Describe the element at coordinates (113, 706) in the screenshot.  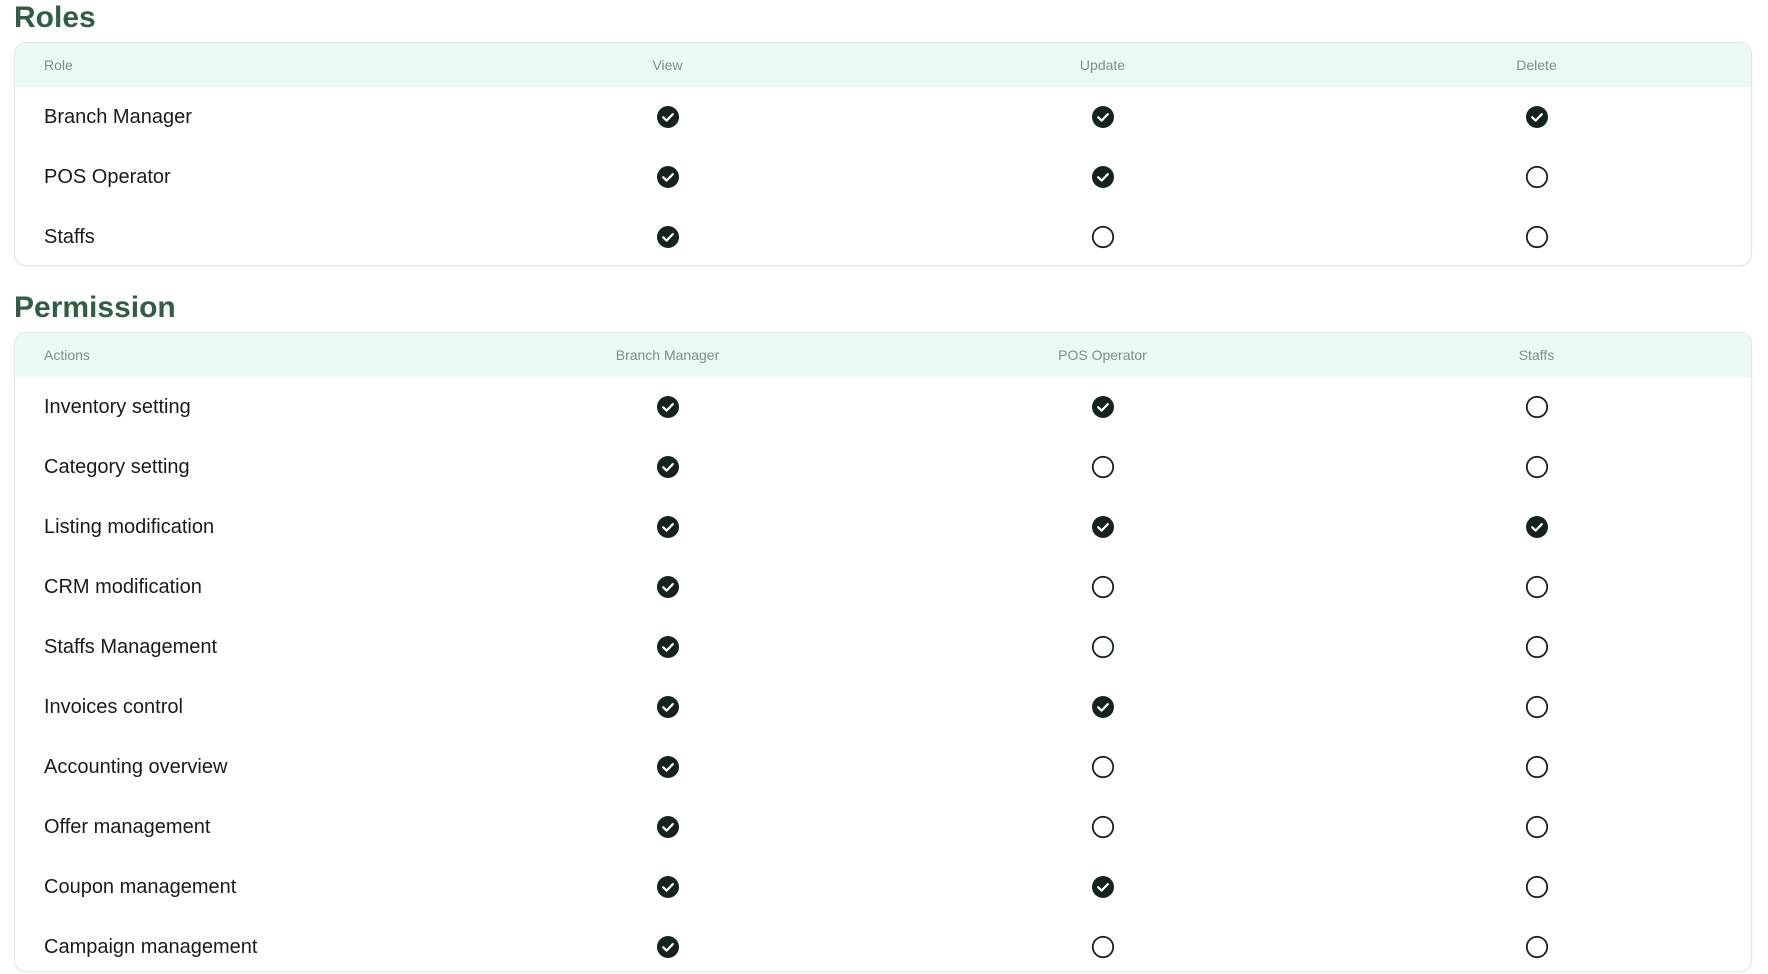
I see `permission-row-label: Invoices control` at that location.